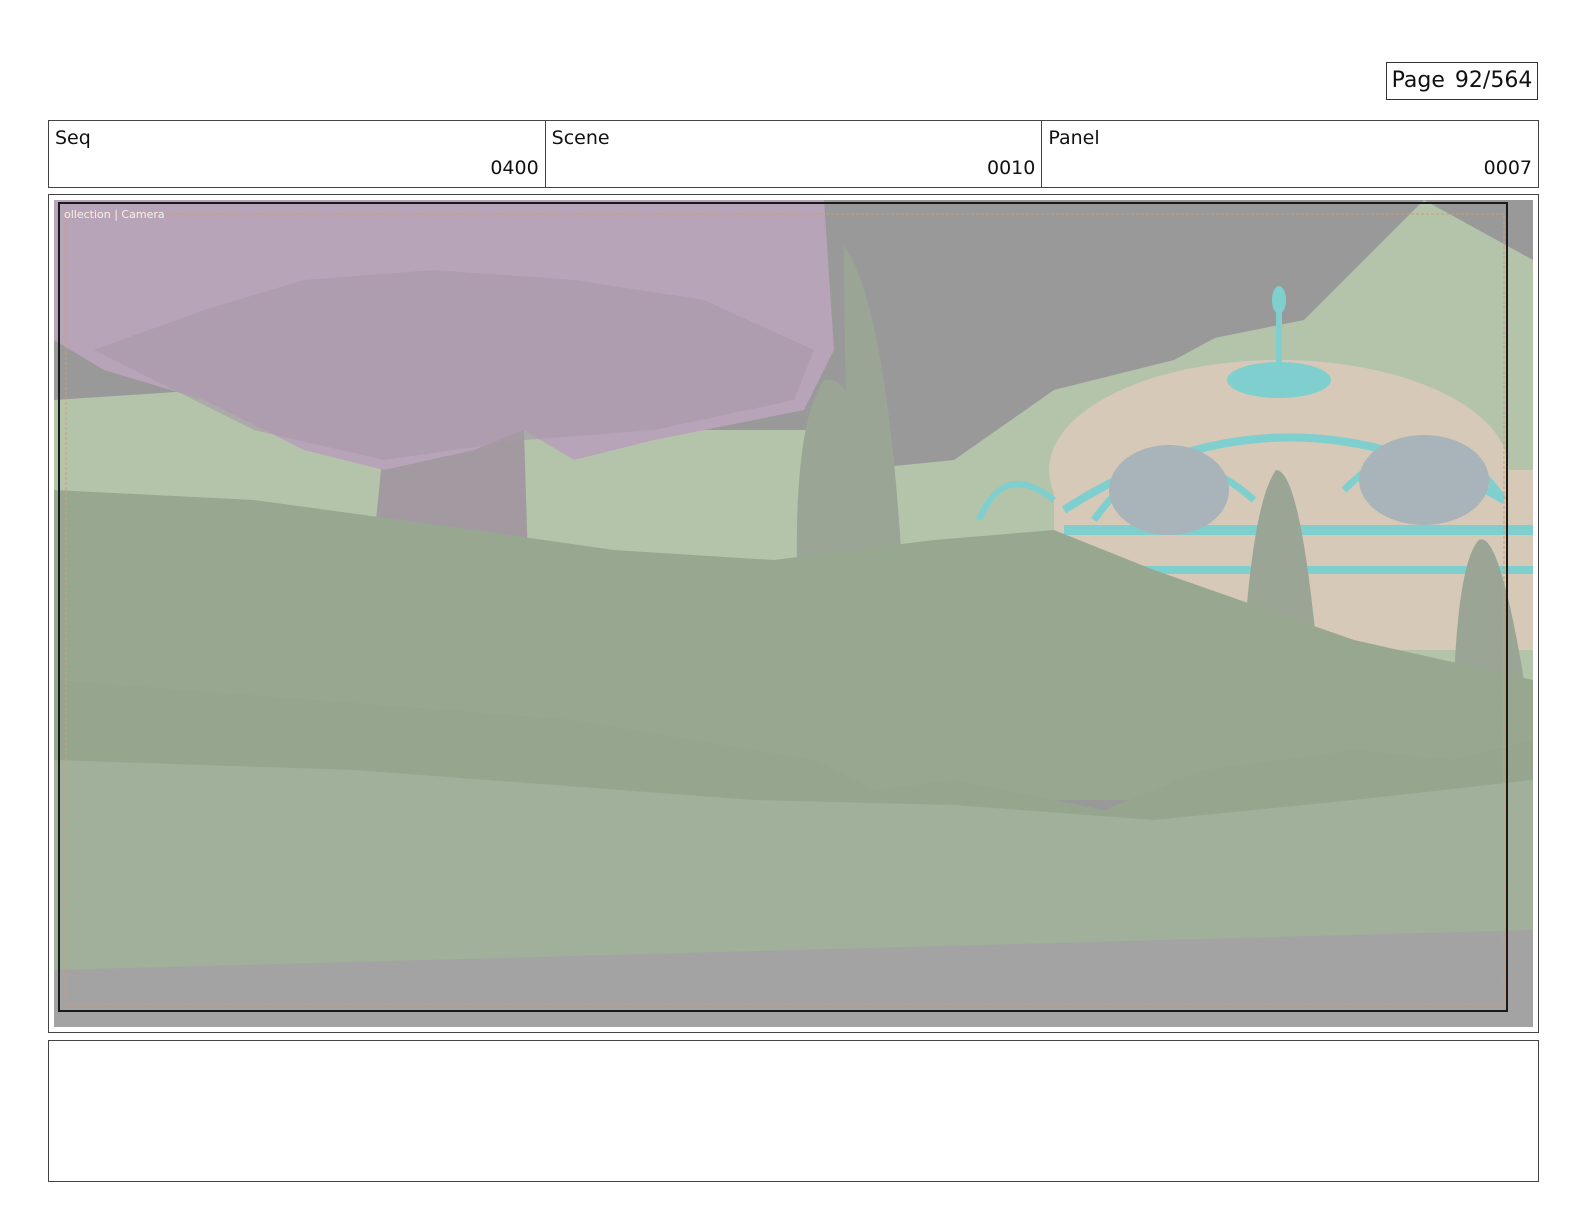  I want to click on scene-cell: Scene 0010, so click(794, 154).